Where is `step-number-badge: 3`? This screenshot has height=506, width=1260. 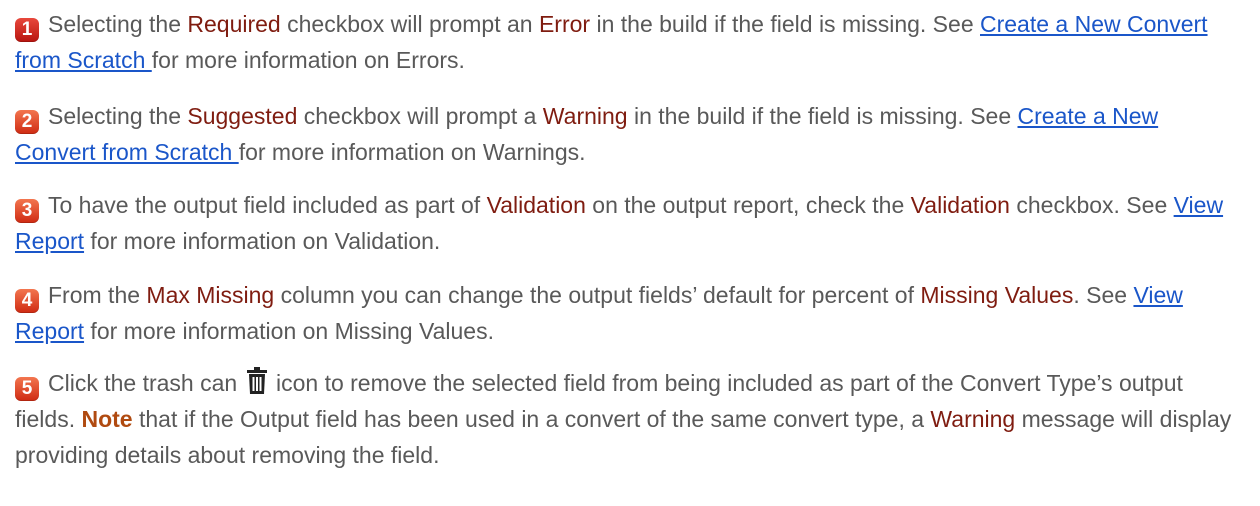 step-number-badge: 3 is located at coordinates (27, 211).